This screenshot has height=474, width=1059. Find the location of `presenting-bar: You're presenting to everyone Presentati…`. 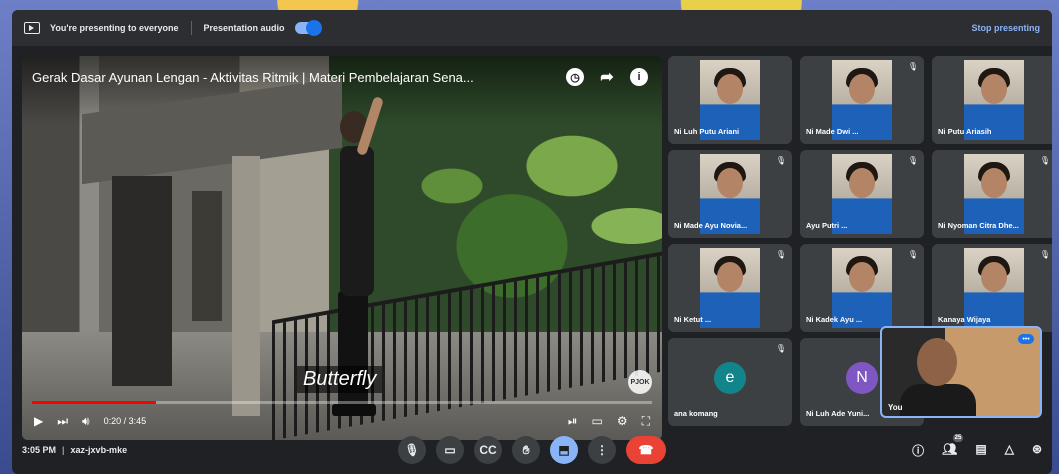

presenting-bar: You're presenting to everyone Presentati… is located at coordinates (532, 28).